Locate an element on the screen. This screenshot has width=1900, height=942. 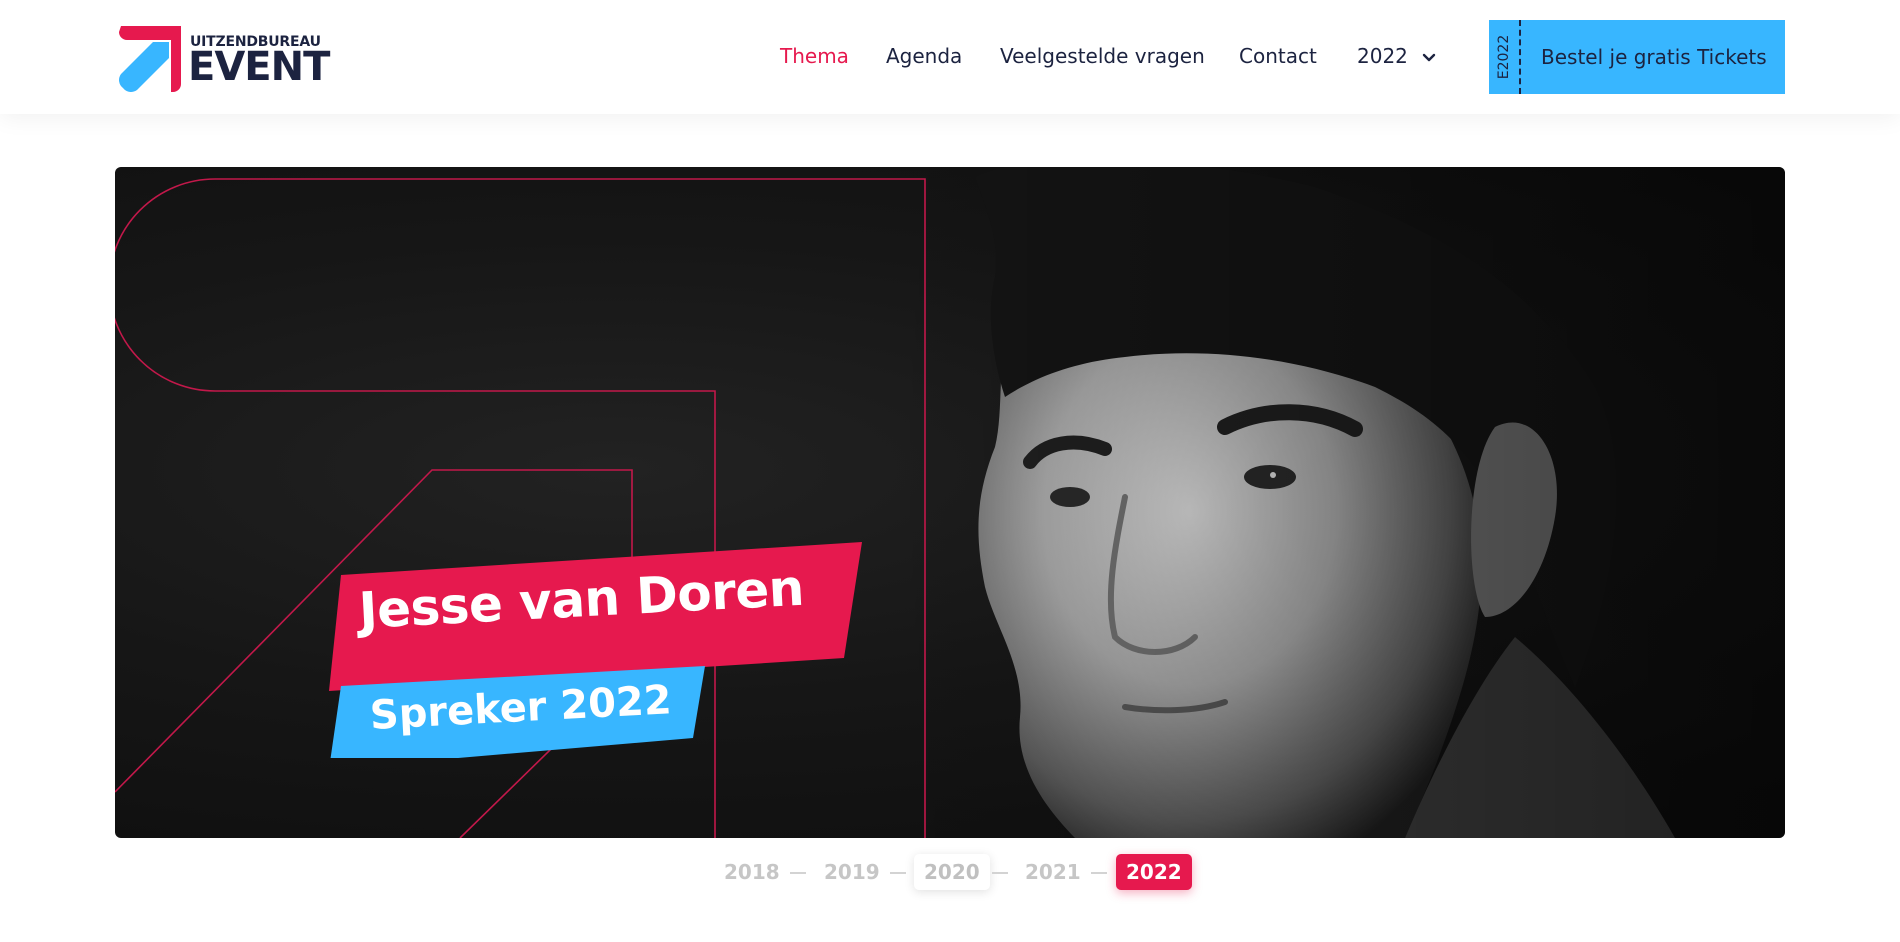
year-pagination: 2018 2019 2020 2021 2022 is located at coordinates (950, 874).